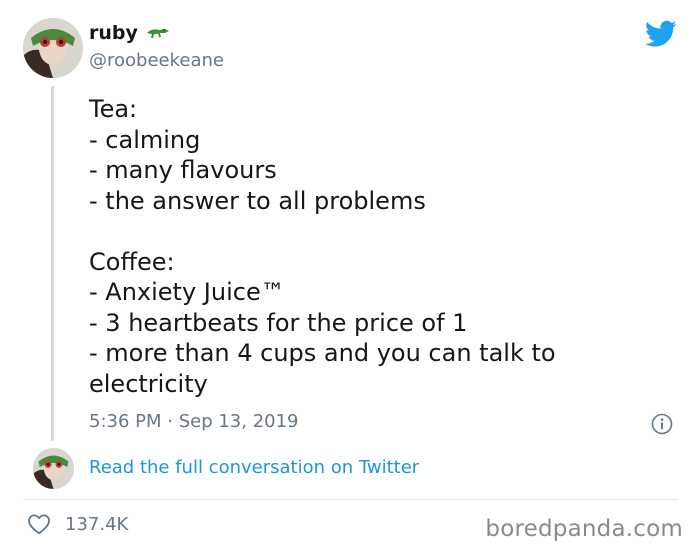 This screenshot has height=553, width=700. I want to click on author-name-row: ruby, so click(129, 33).